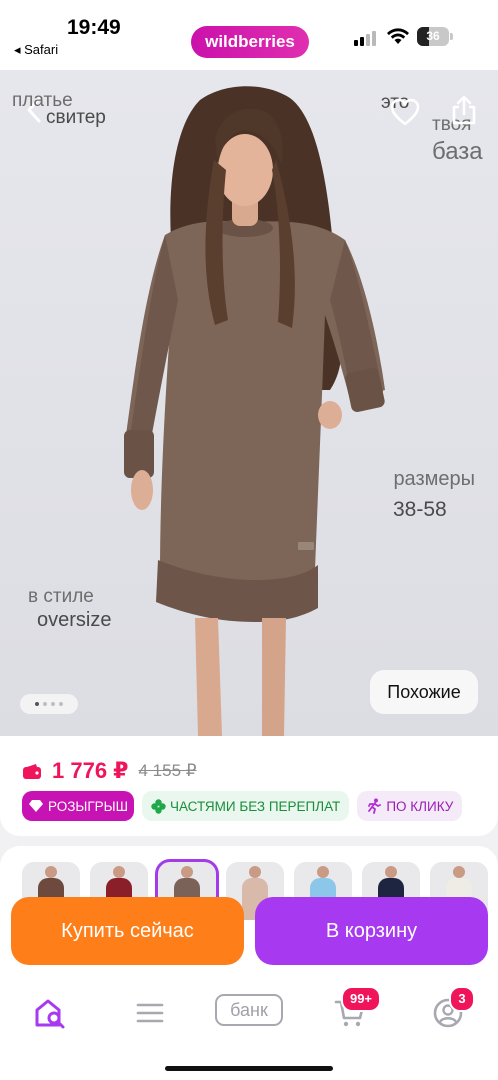 This screenshot has height=1080, width=498. I want to click on tab-home, so click(50, 1013).